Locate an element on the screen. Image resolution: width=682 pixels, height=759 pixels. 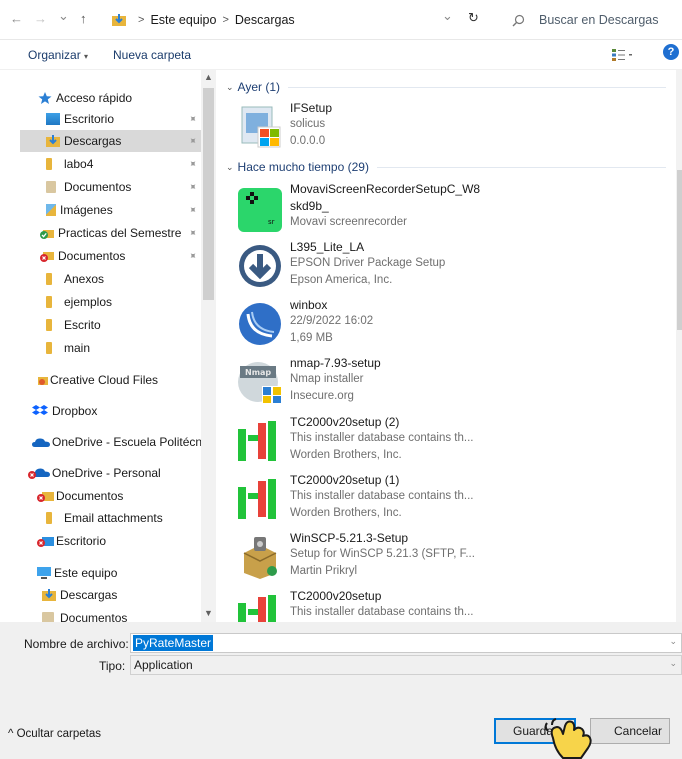
download-folder-icon is located at coordinates (49, 595).